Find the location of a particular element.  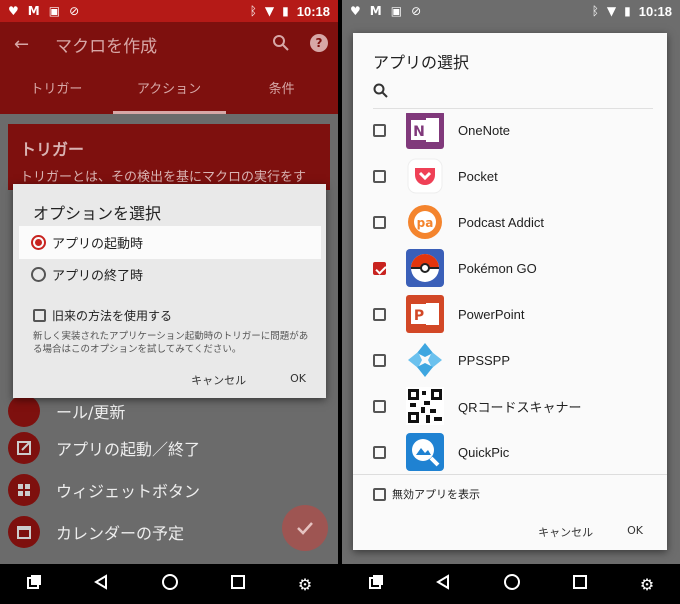

list-item-label: アプリの起動／終了 is located at coordinates (128, 449).